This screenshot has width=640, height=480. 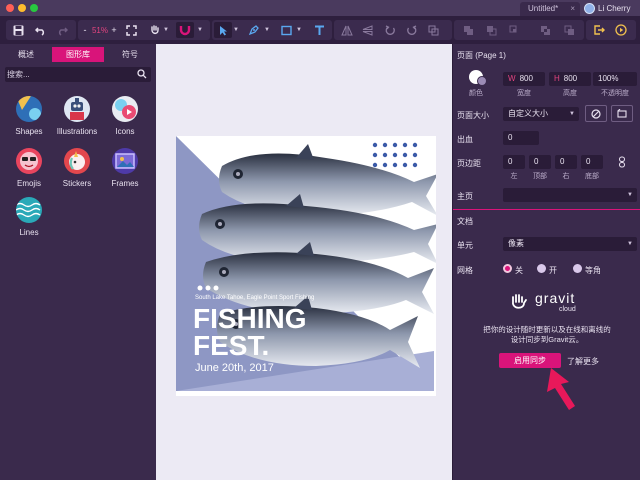 I want to click on user-account: Li Cherry, so click(x=607, y=8).